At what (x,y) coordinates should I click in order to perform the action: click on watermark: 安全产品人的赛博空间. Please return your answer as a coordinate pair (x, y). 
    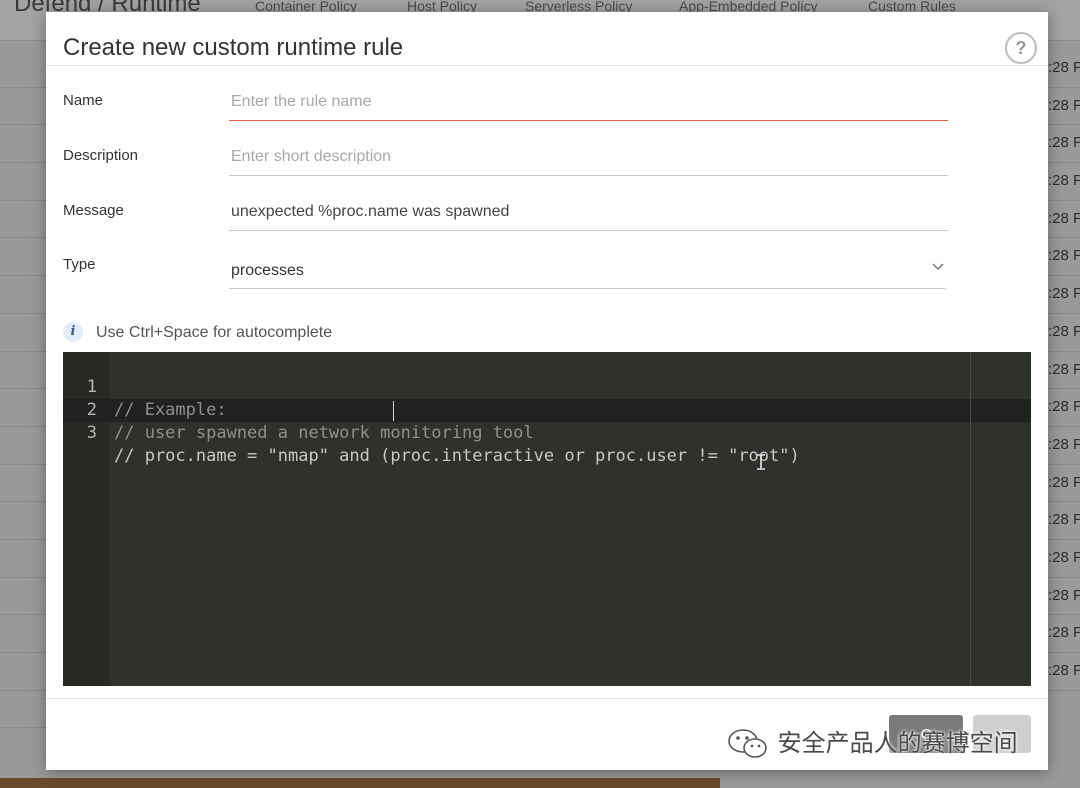
    Looking at the image, I should click on (872, 740).